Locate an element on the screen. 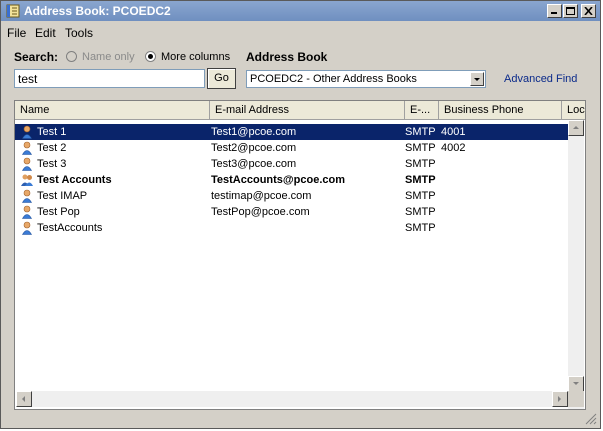 The image size is (603, 431). scroll-corner is located at coordinates (576, 399).